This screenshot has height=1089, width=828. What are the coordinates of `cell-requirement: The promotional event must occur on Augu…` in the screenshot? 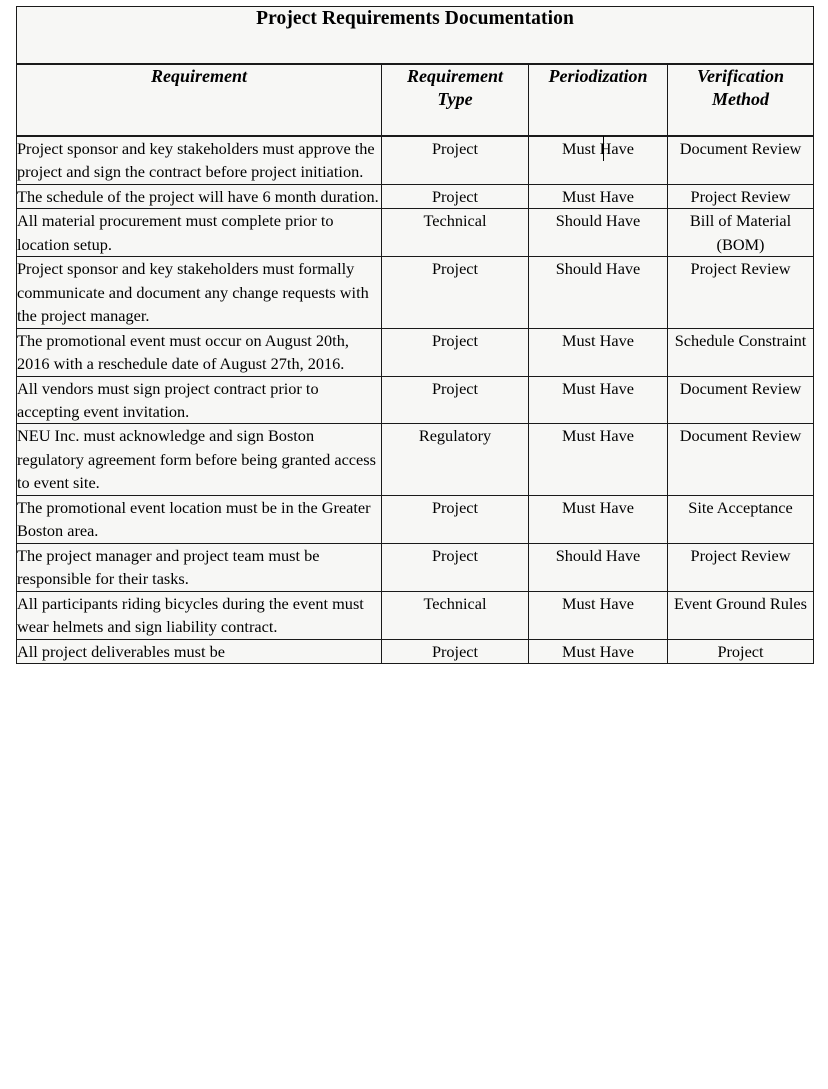 It's located at (199, 352).